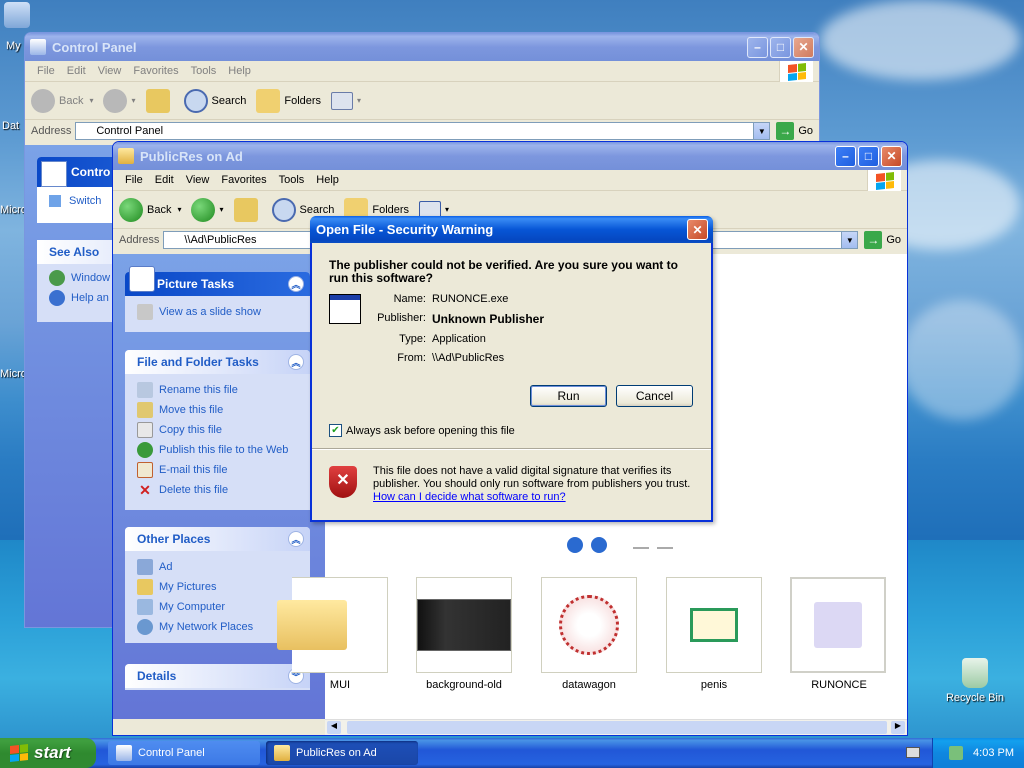 The image size is (1024, 768). Describe the element at coordinates (283, 209) in the screenshot. I see `search-icon` at that location.